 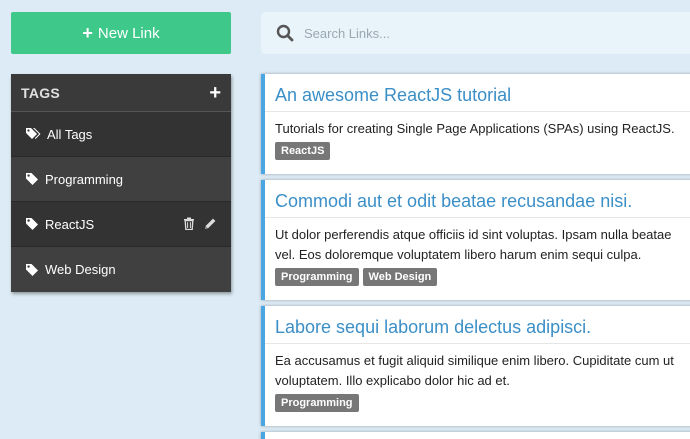 I want to click on tags-icon, so click(x=33, y=133).